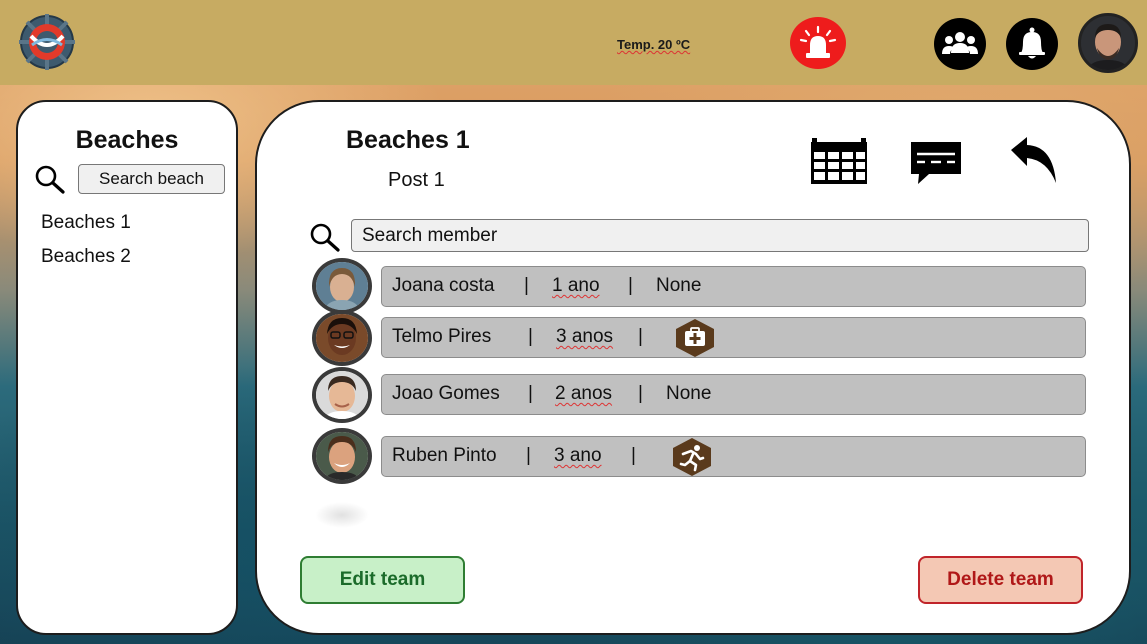 The width and height of the screenshot is (1147, 644). I want to click on alarm-siren-icon, so click(818, 41).